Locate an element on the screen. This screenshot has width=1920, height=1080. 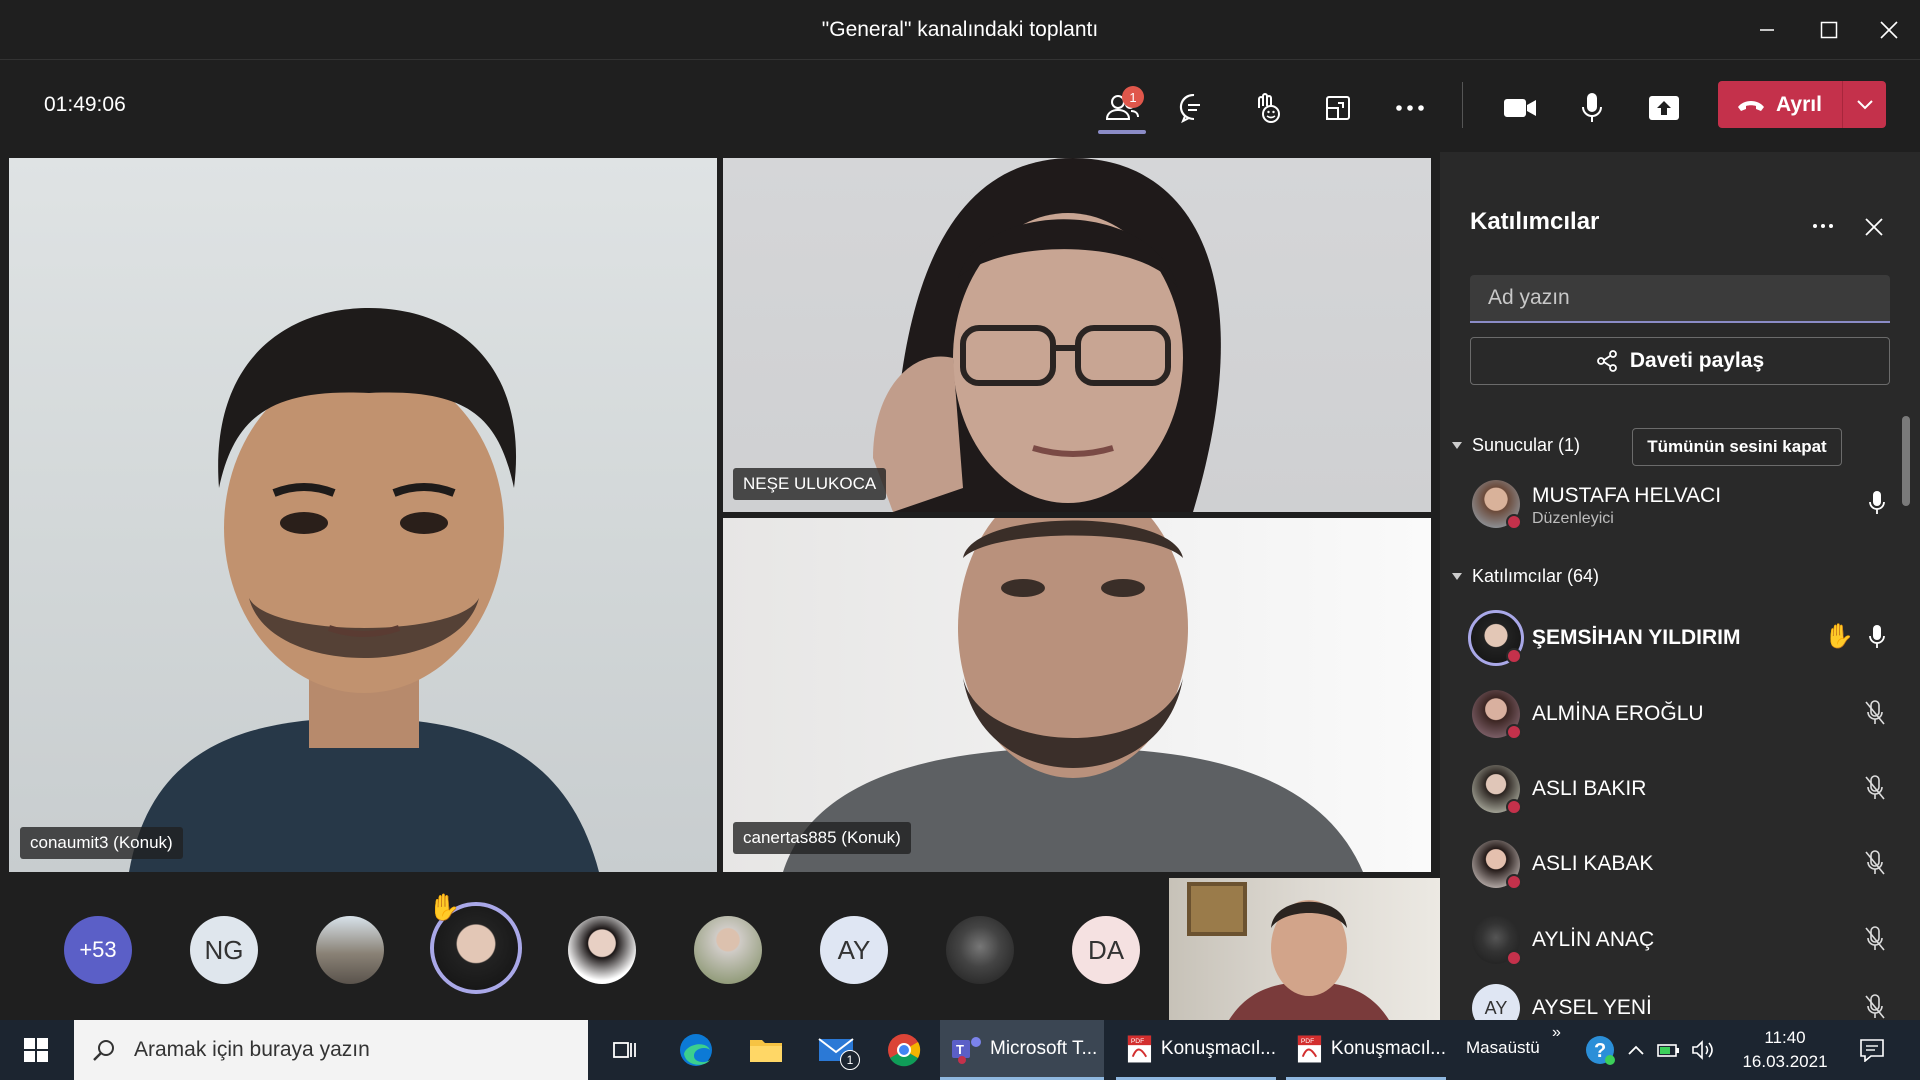
mic-muted-icon is located at coordinates (1875, 715).